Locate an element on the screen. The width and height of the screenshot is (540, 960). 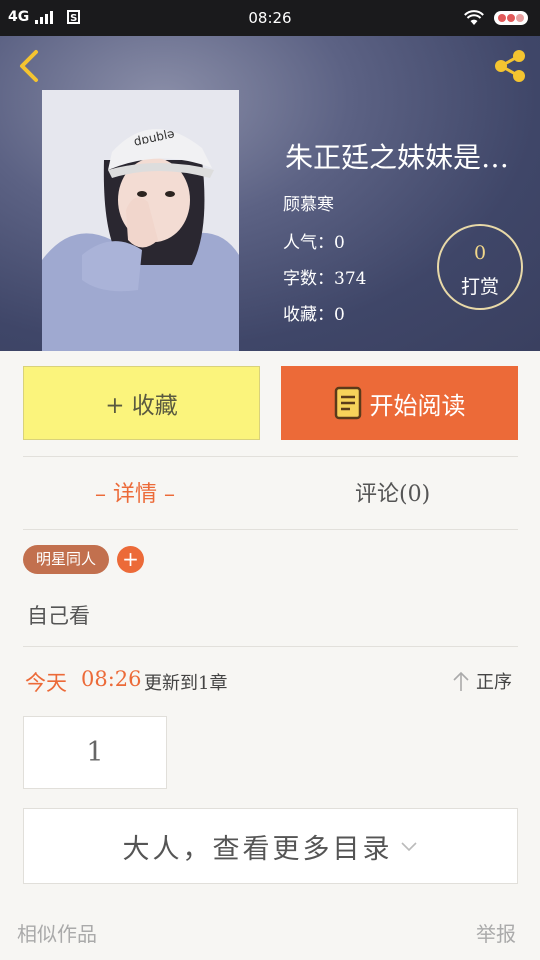
book-cover-image: dɒublə is located at coordinates (140, 220).